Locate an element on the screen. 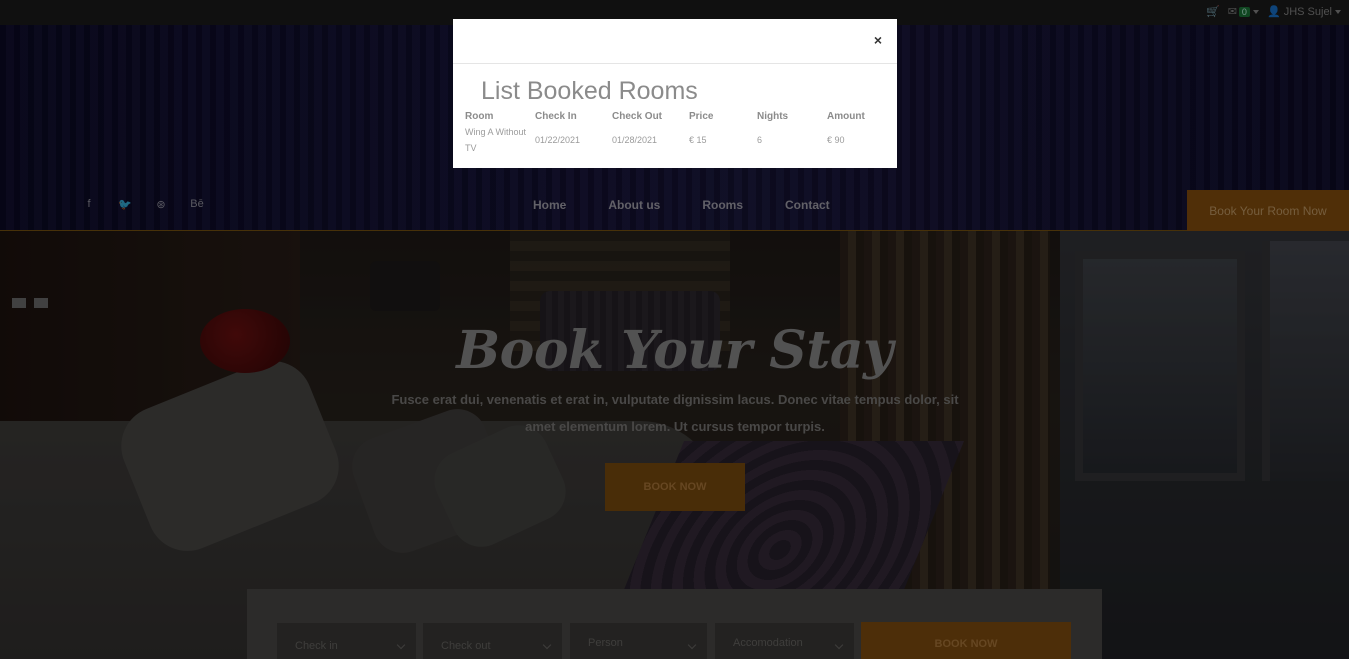  cell-price: € 15 is located at coordinates (698, 140).